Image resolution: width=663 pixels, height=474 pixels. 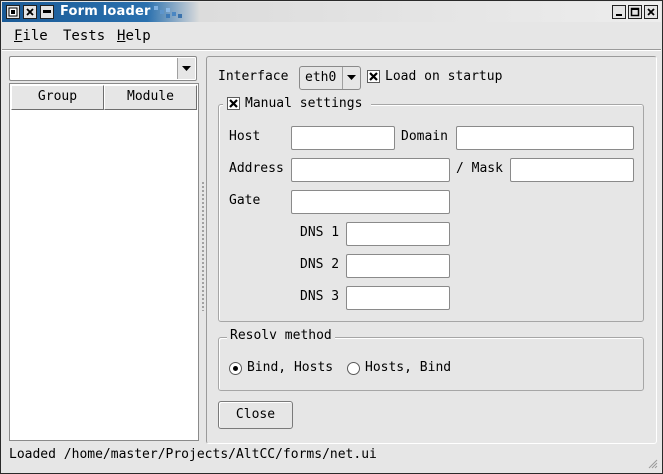 I want to click on address-label: Address, so click(x=256, y=168).